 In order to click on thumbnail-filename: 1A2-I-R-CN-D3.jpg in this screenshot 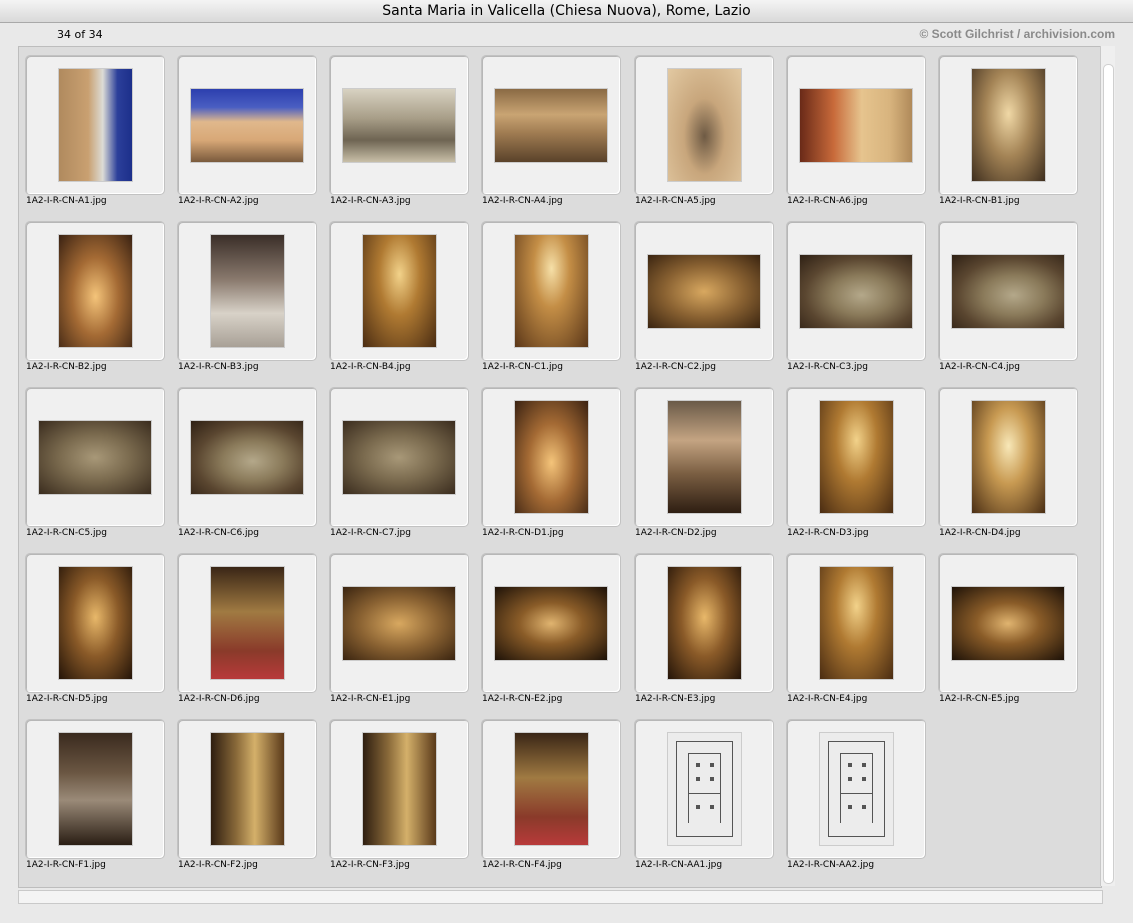, I will do `click(828, 533)`.